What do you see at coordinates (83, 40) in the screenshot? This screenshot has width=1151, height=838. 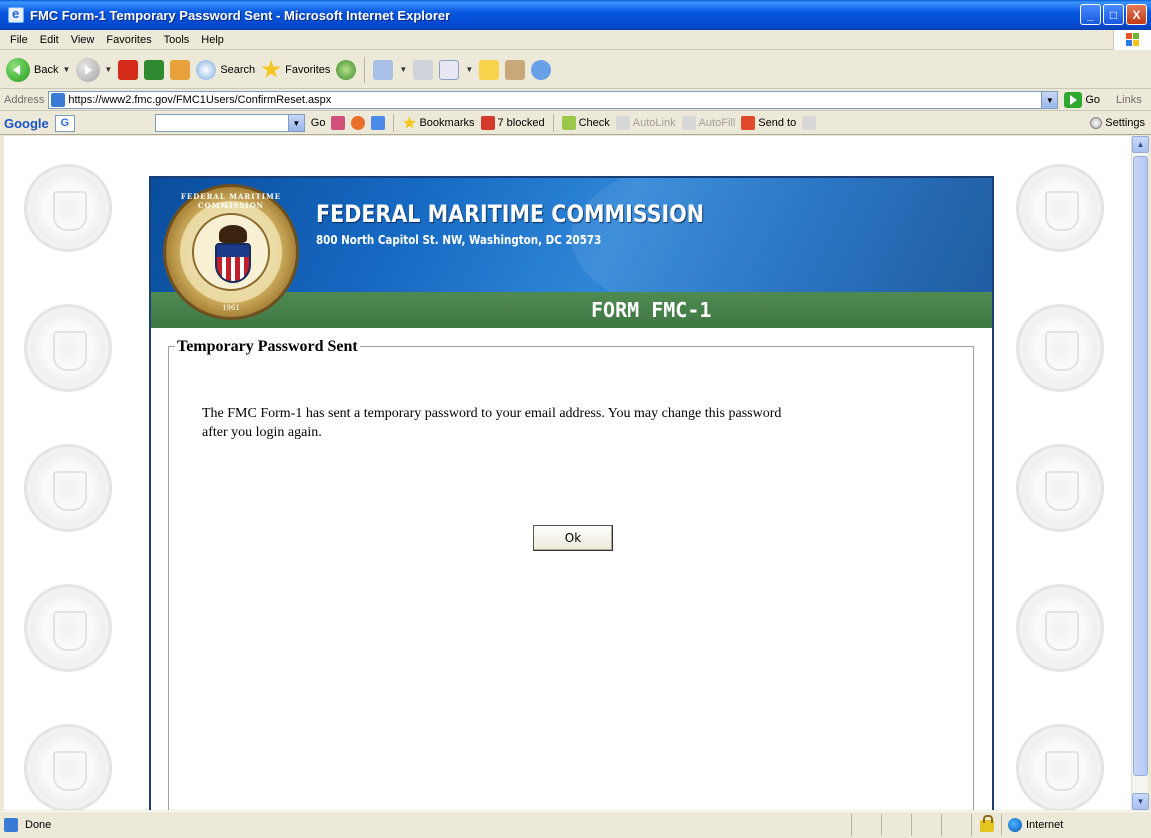 I see `menu-view: View` at bounding box center [83, 40].